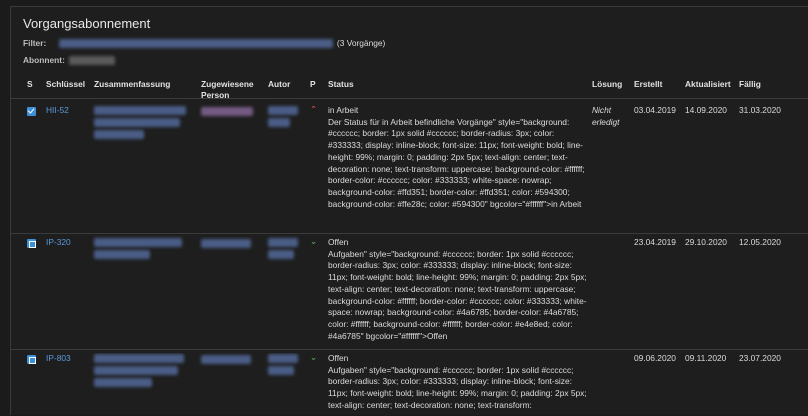 The width and height of the screenshot is (808, 416). I want to click on page-title: Vorgangsabonnement, so click(87, 23).